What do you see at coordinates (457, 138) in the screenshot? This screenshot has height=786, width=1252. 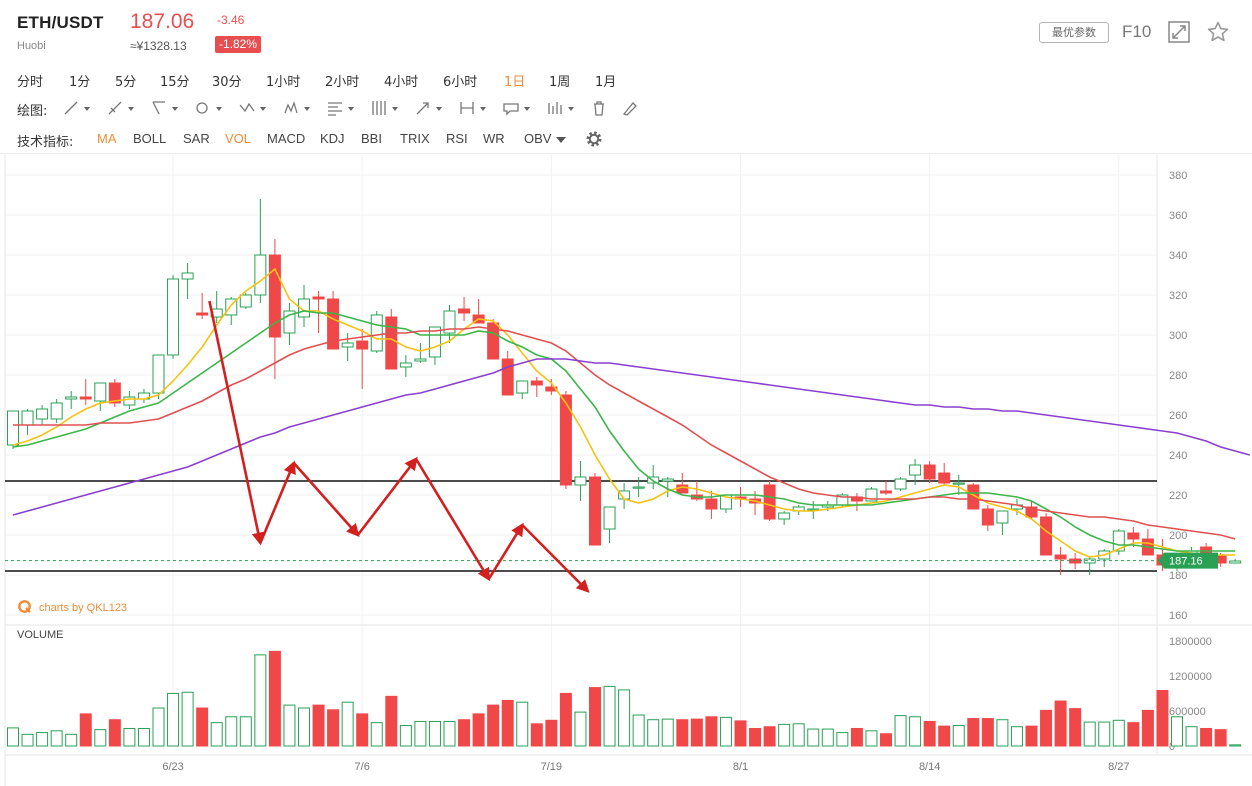 I see `indicator-rsi: RSI` at bounding box center [457, 138].